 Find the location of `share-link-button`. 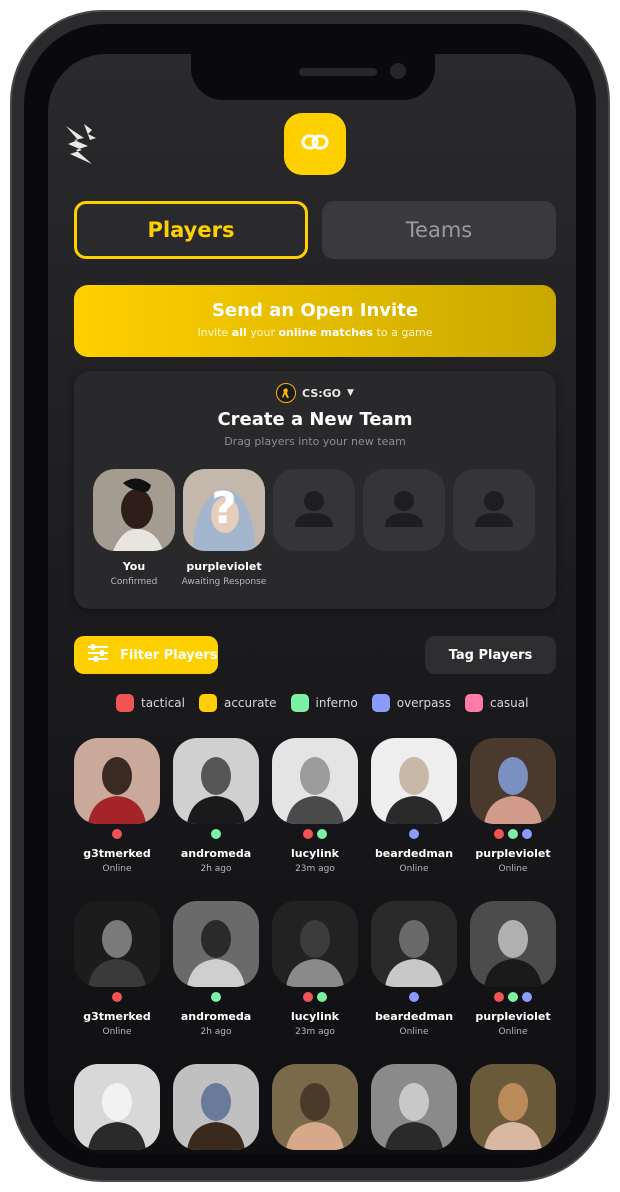

share-link-button is located at coordinates (315, 144).